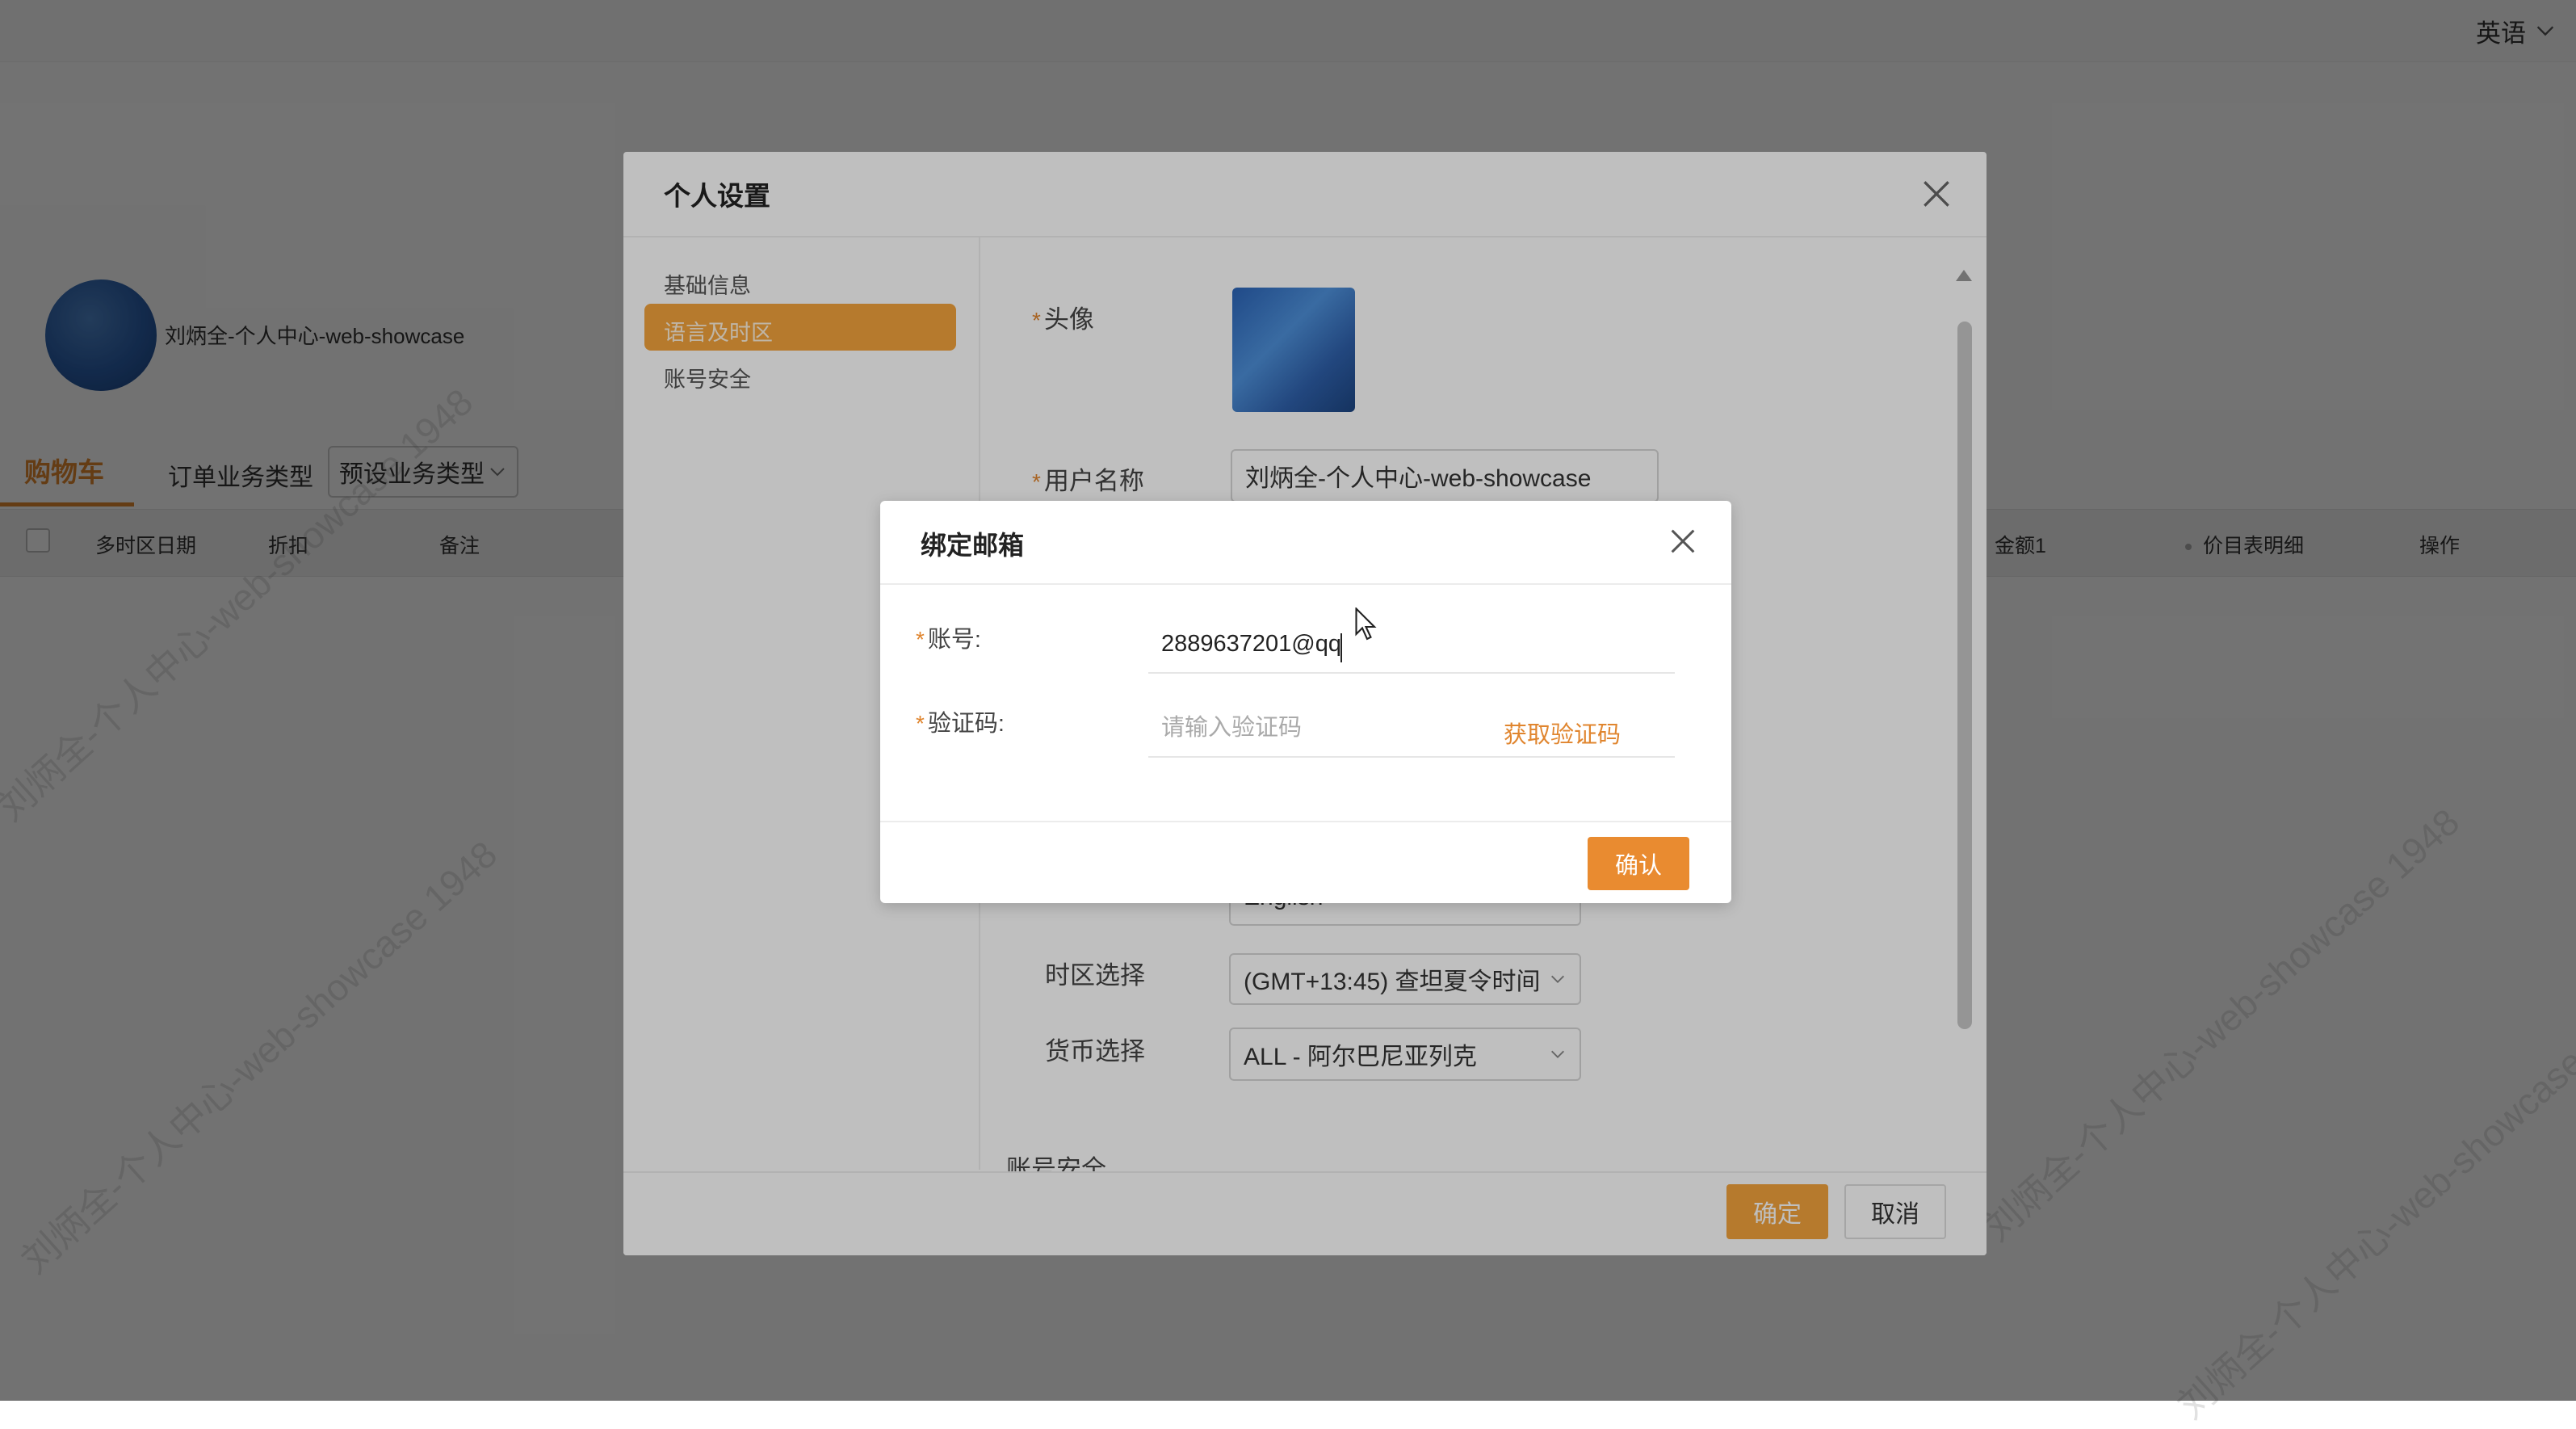  What do you see at coordinates (1411, 645) in the screenshot?
I see `account-input` at bounding box center [1411, 645].